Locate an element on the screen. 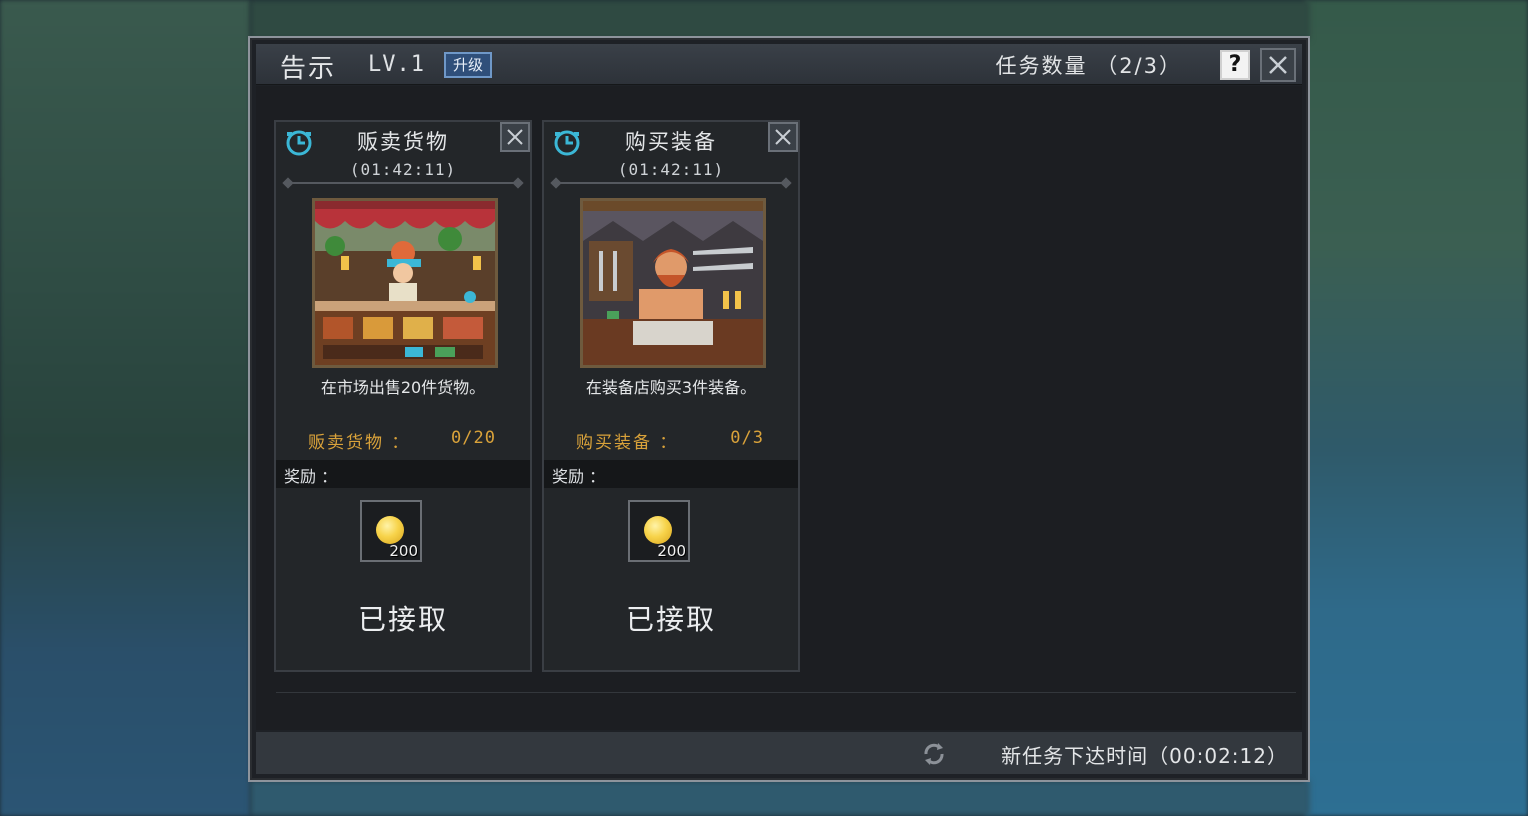  progress-label: 贩卖货物 ： is located at coordinates (359, 443).